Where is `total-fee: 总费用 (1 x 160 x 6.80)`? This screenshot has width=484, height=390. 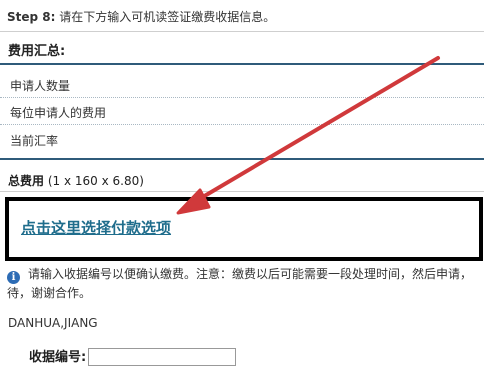
total-fee: 总费用 (1 x 160 x 6.80) is located at coordinates (76, 180).